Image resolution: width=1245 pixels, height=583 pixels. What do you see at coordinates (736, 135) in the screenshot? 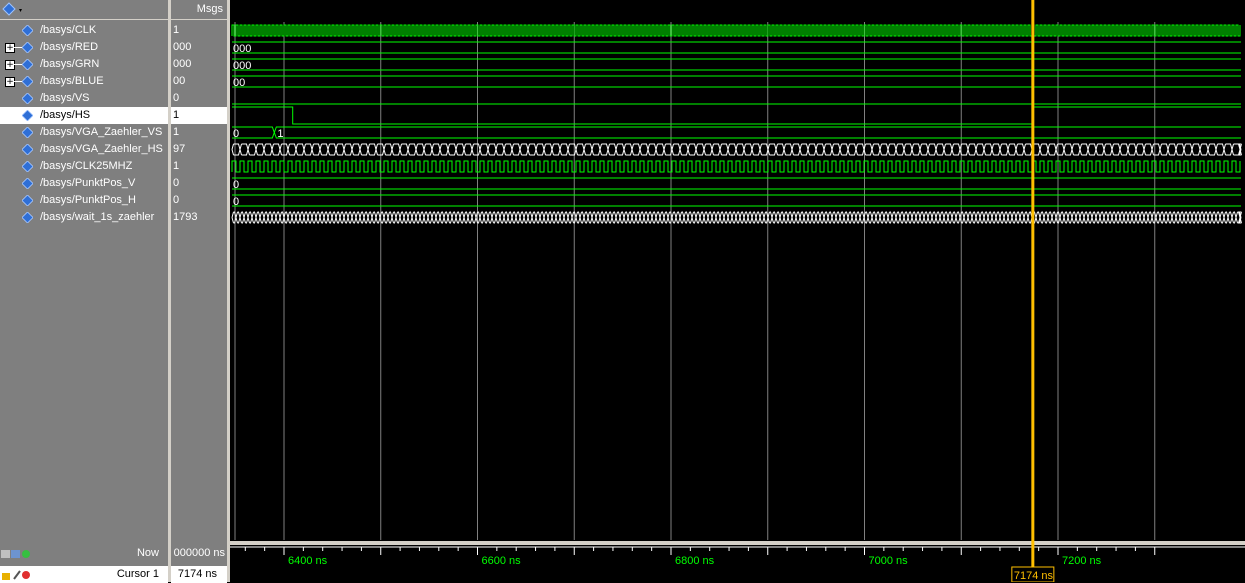
I see `bus-bottom-line` at bounding box center [736, 135].